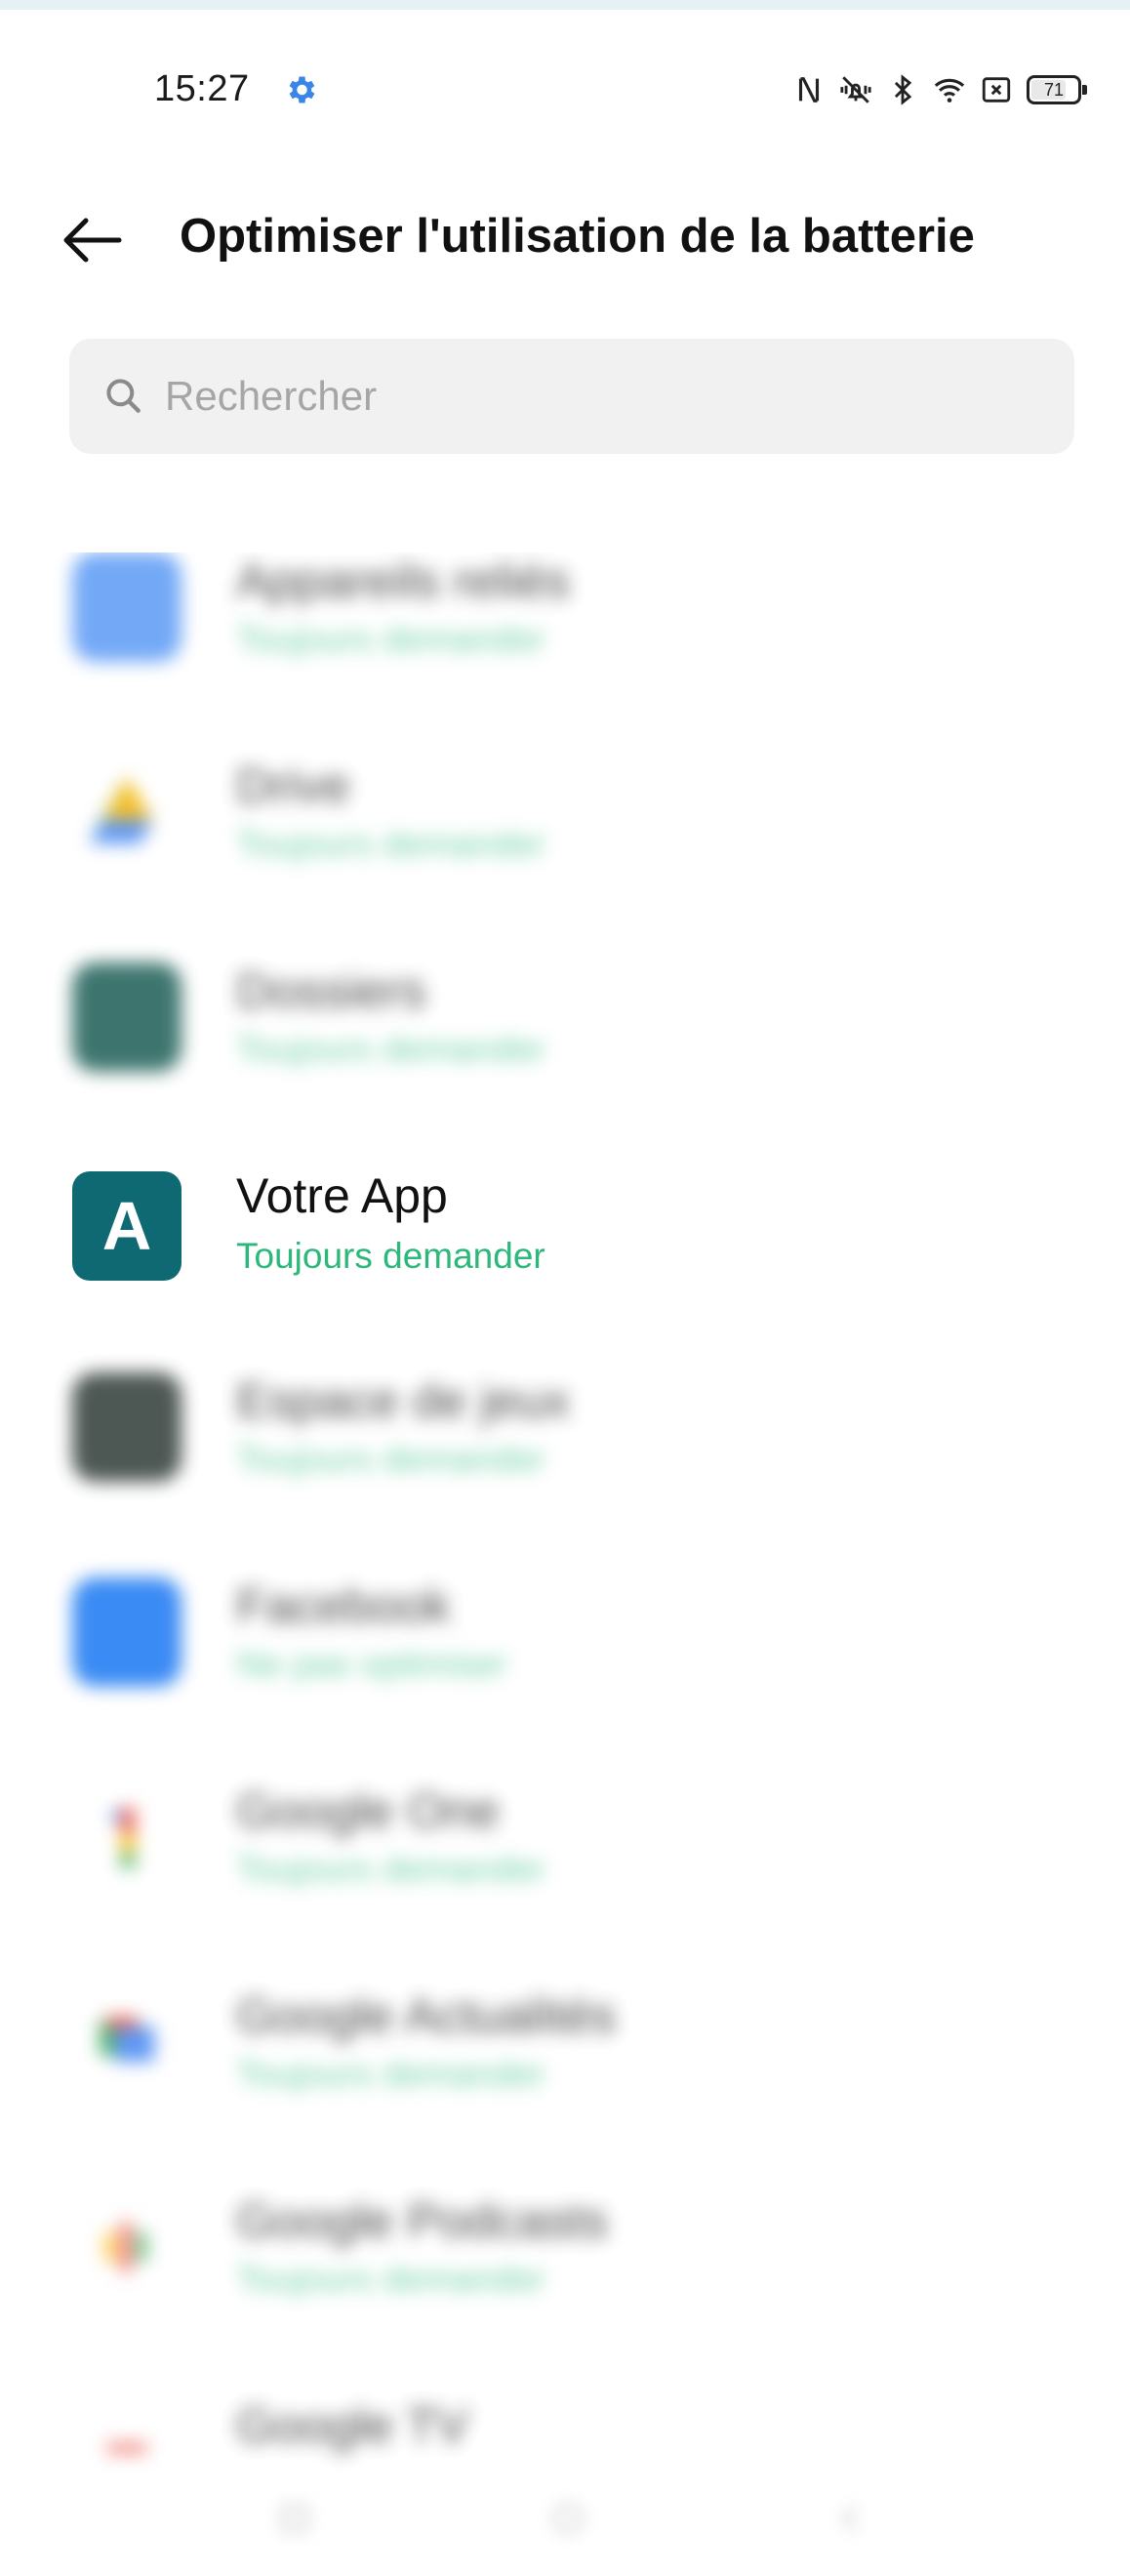  Describe the element at coordinates (565, 634) in the screenshot. I see `list-item: Appareils reliés Toujours demander` at that location.